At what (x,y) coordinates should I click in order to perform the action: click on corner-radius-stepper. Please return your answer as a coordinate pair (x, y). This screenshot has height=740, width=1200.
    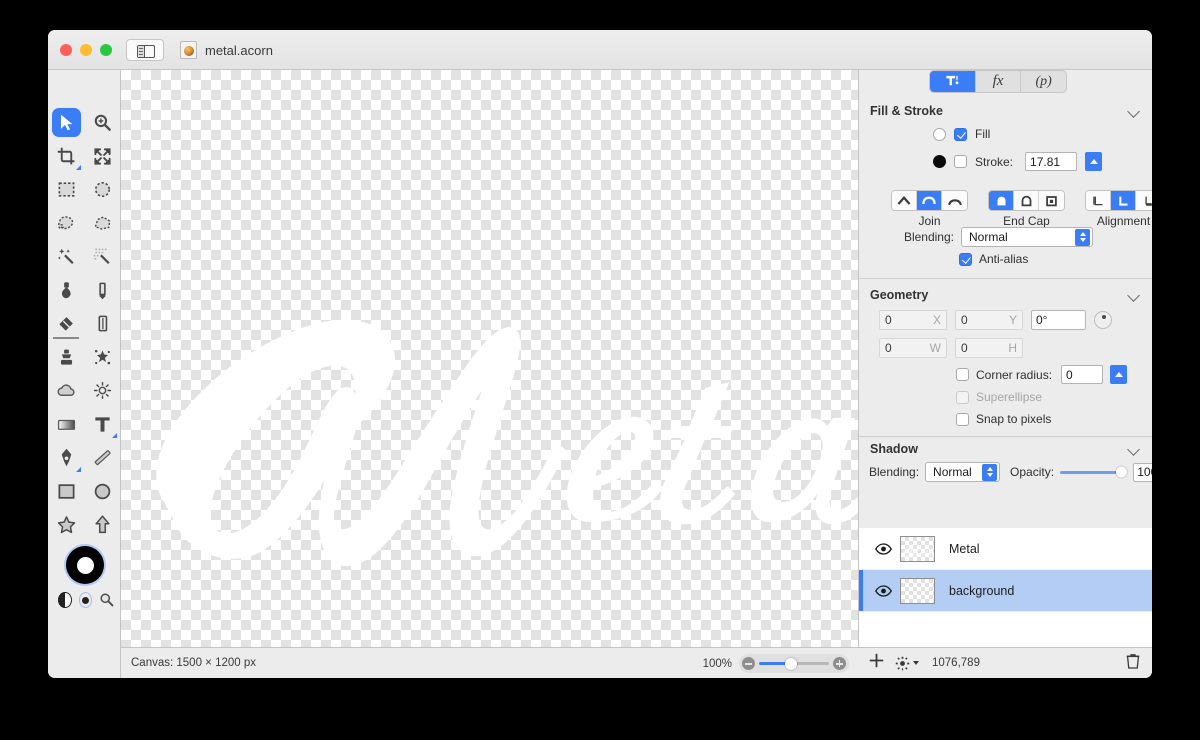
    Looking at the image, I should click on (1119, 374).